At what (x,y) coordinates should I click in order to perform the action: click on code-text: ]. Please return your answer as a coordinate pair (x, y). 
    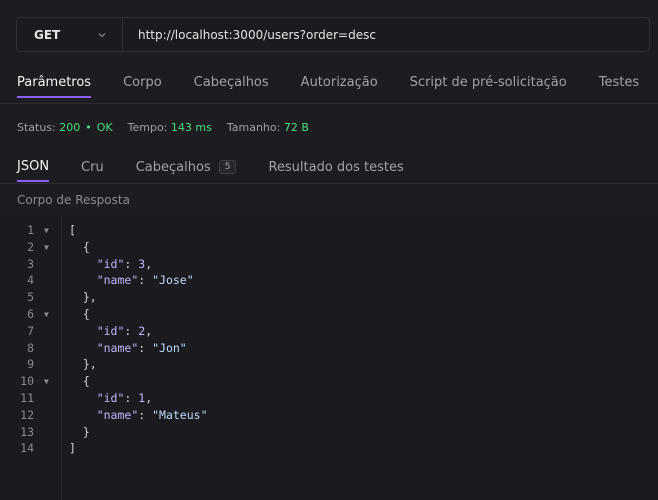
    Looking at the image, I should click on (72, 448).